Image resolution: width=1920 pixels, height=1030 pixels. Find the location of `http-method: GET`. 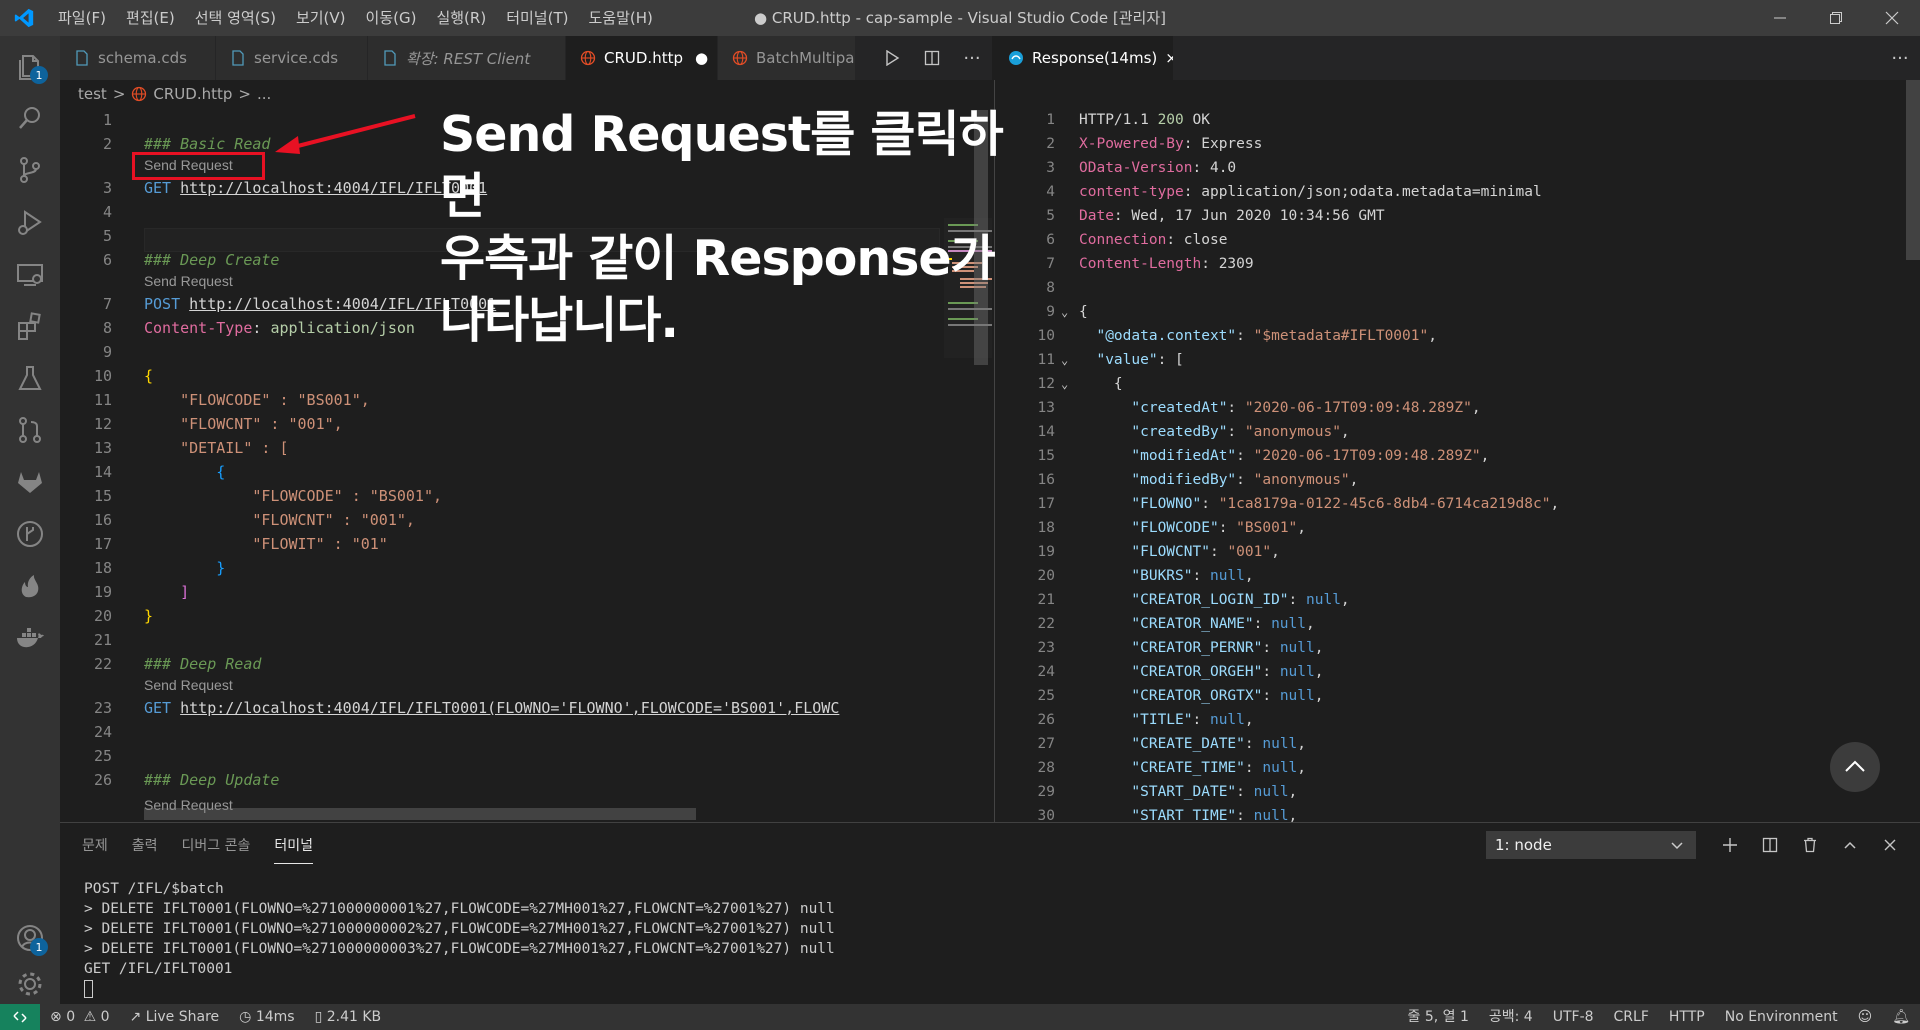

http-method: GET is located at coordinates (158, 708).